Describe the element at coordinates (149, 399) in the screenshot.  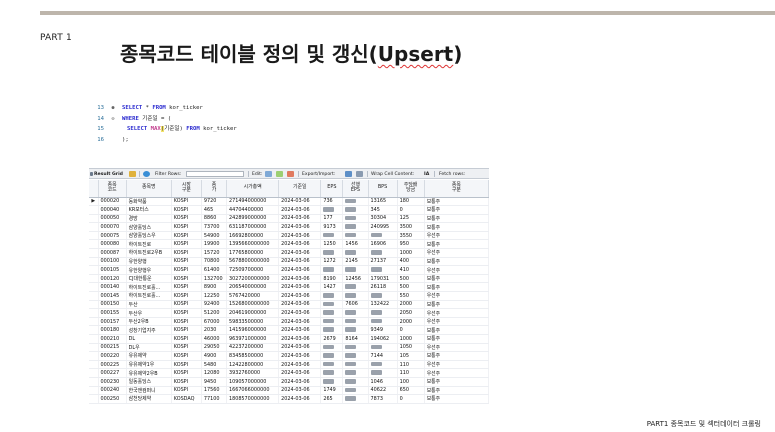
I see `table-cell: 삼천당제약` at that location.